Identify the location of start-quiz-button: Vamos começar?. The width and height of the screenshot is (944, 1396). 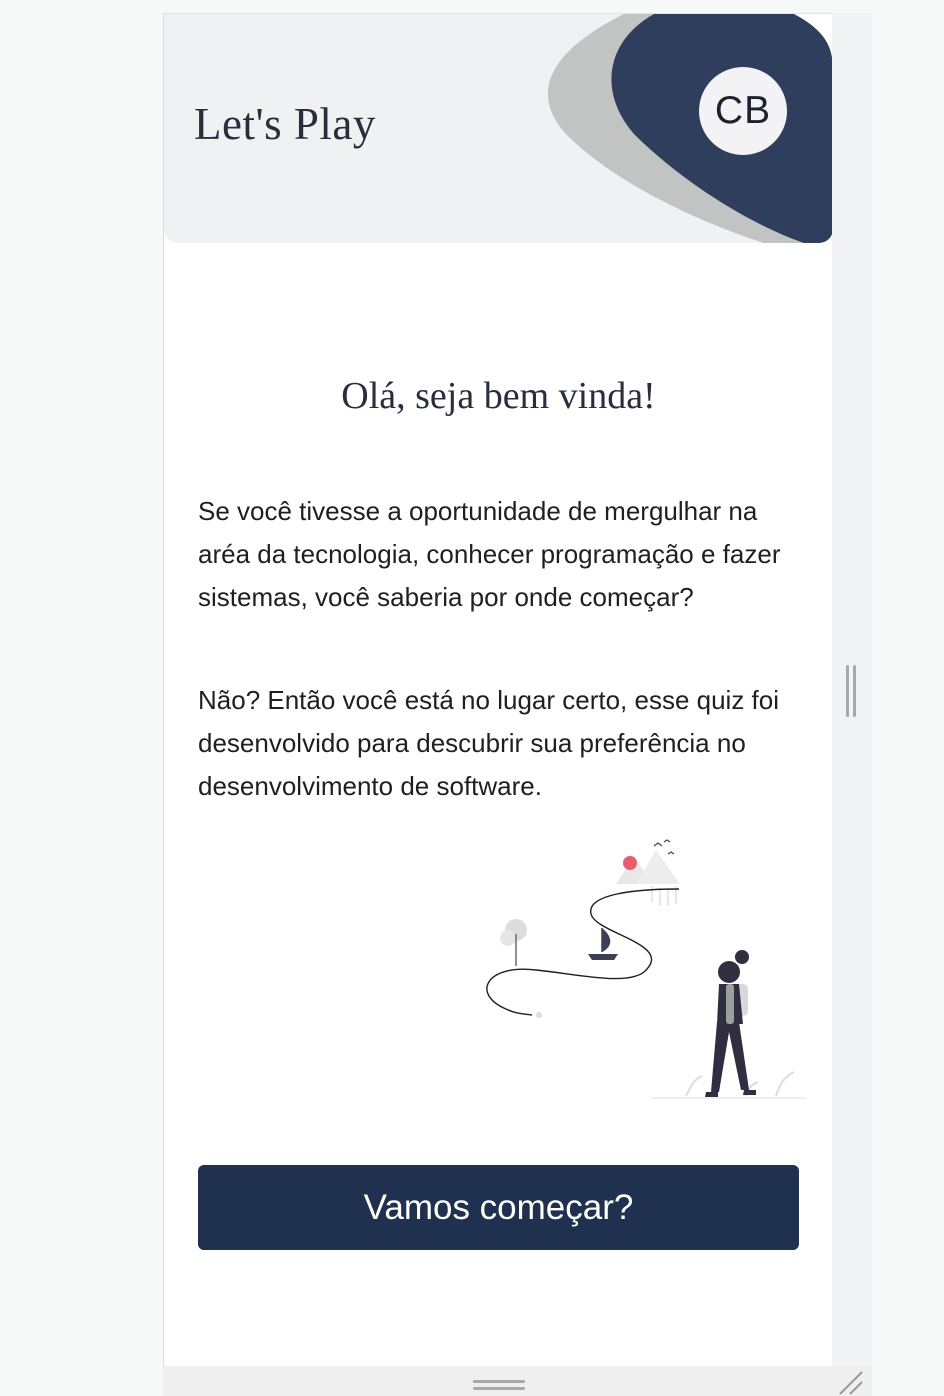
(498, 1207).